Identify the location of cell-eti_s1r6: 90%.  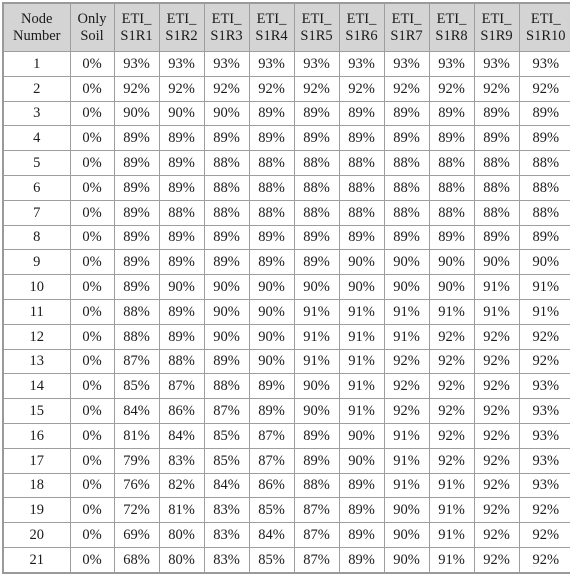
(361, 460).